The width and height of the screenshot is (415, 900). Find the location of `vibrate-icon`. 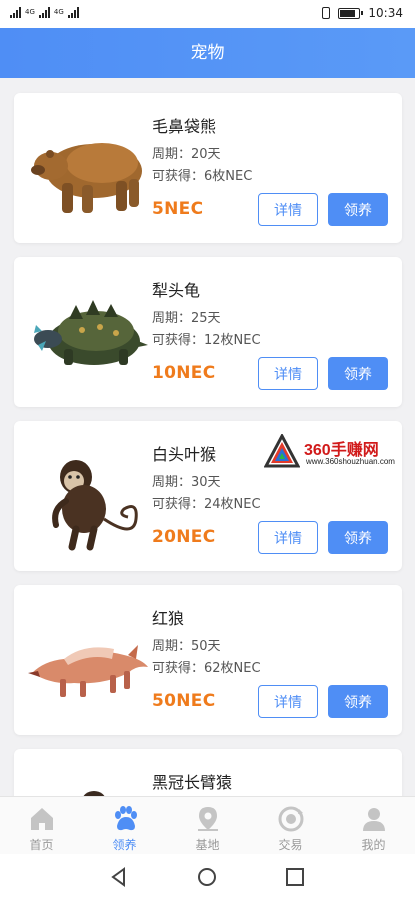

vibrate-icon is located at coordinates (326, 13).